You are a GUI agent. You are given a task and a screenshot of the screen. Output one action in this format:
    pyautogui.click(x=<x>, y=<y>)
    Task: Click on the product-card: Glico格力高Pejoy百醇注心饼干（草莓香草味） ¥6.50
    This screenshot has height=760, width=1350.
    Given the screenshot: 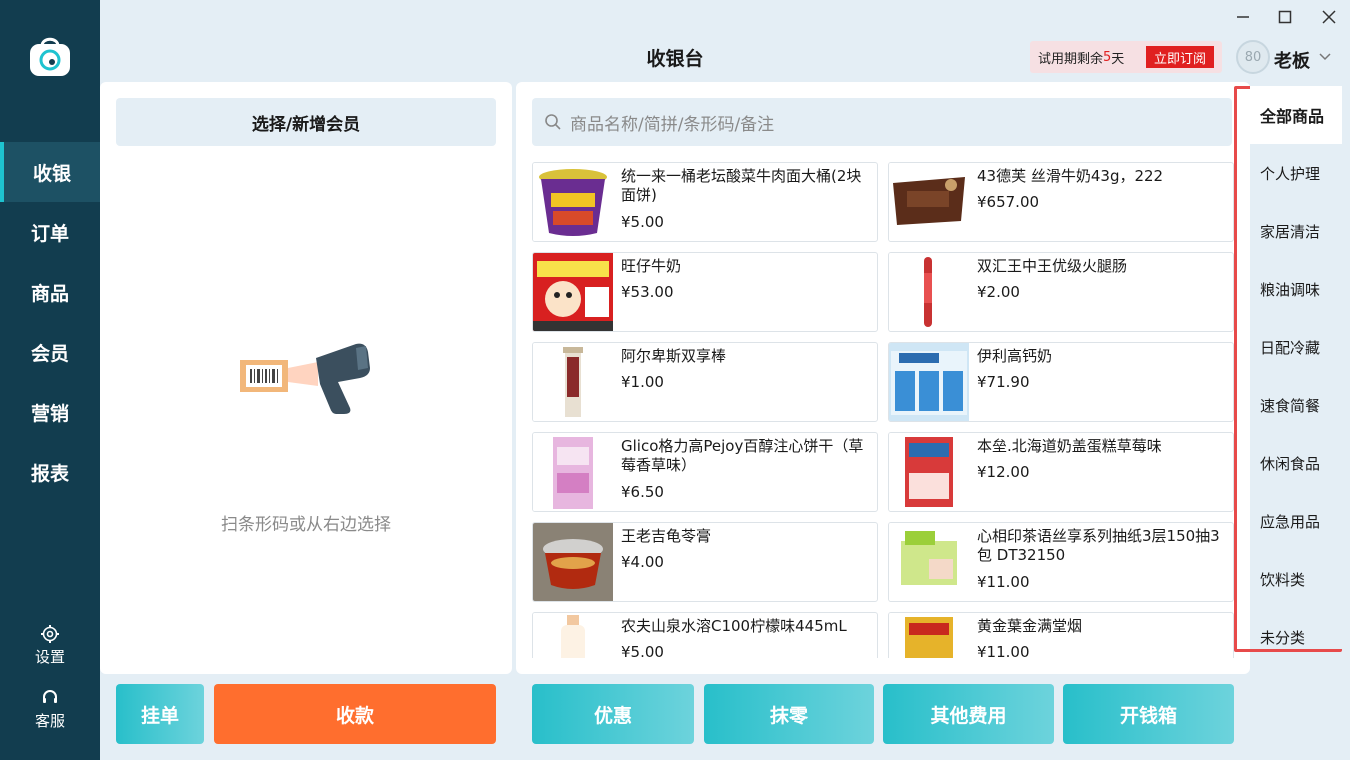 What is the action you would take?
    pyautogui.click(x=705, y=472)
    